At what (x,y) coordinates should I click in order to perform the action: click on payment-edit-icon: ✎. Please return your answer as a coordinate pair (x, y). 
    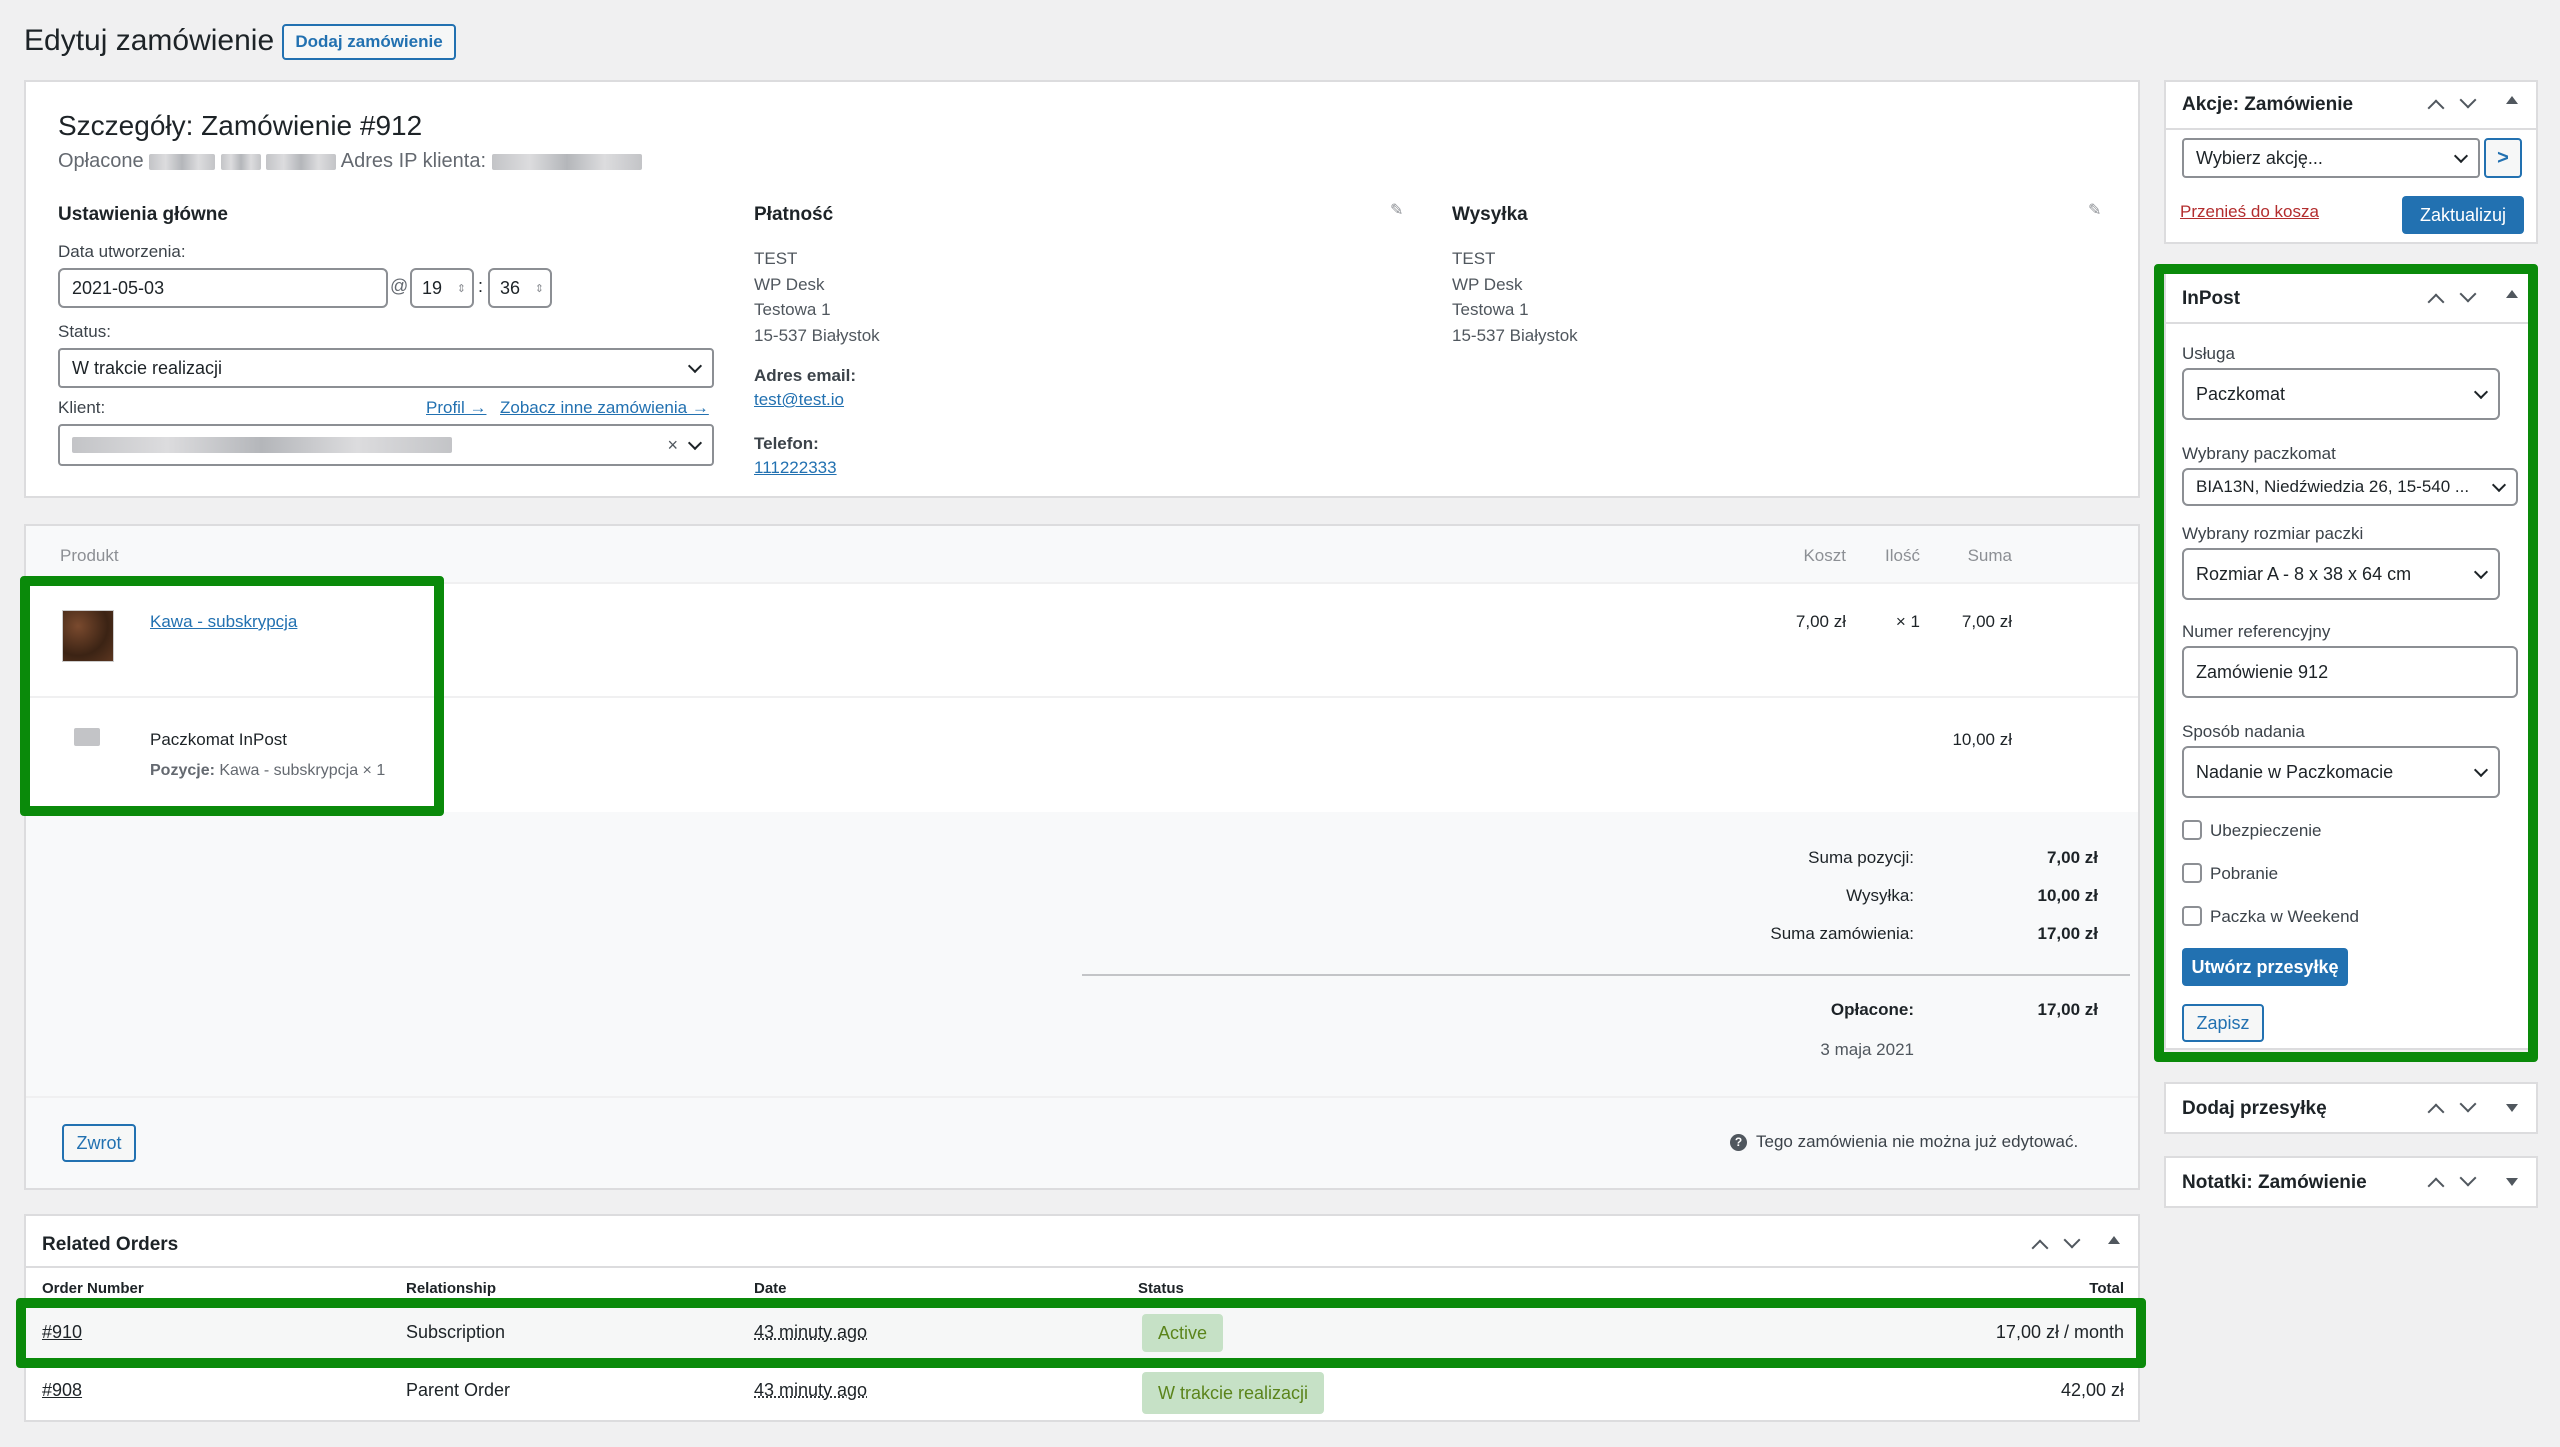
    Looking at the image, I should click on (1396, 210).